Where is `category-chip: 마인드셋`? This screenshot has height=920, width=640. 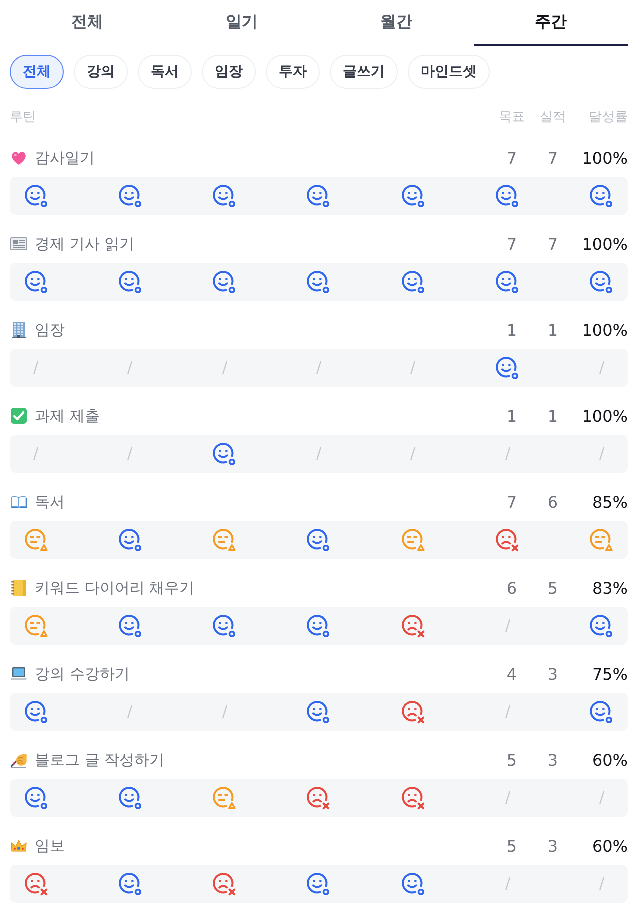
category-chip: 마인드셋 is located at coordinates (449, 72).